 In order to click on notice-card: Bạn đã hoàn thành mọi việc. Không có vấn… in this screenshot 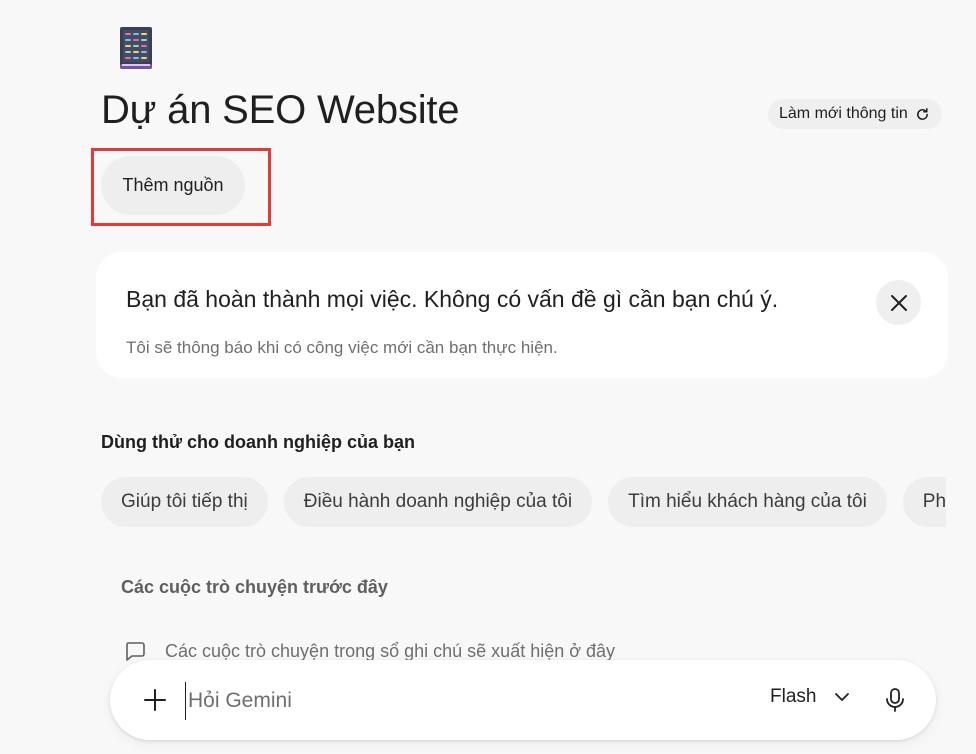, I will do `click(522, 315)`.